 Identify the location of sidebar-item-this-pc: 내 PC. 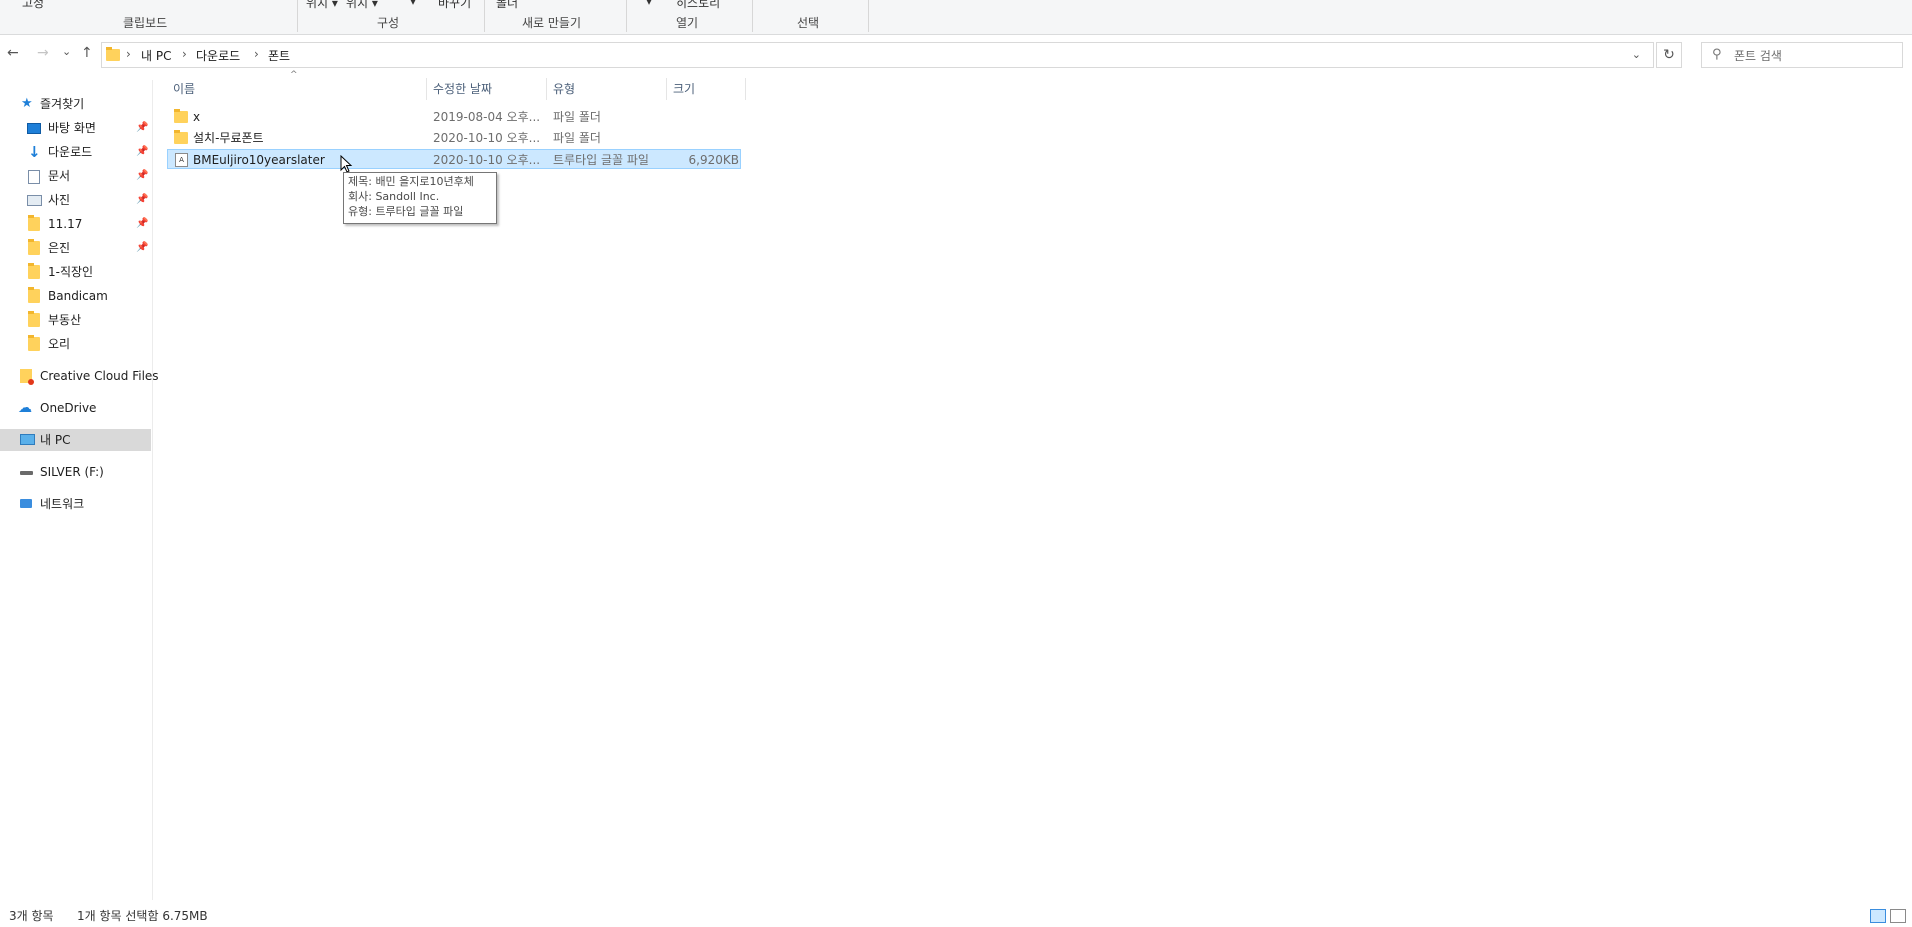
(75, 440).